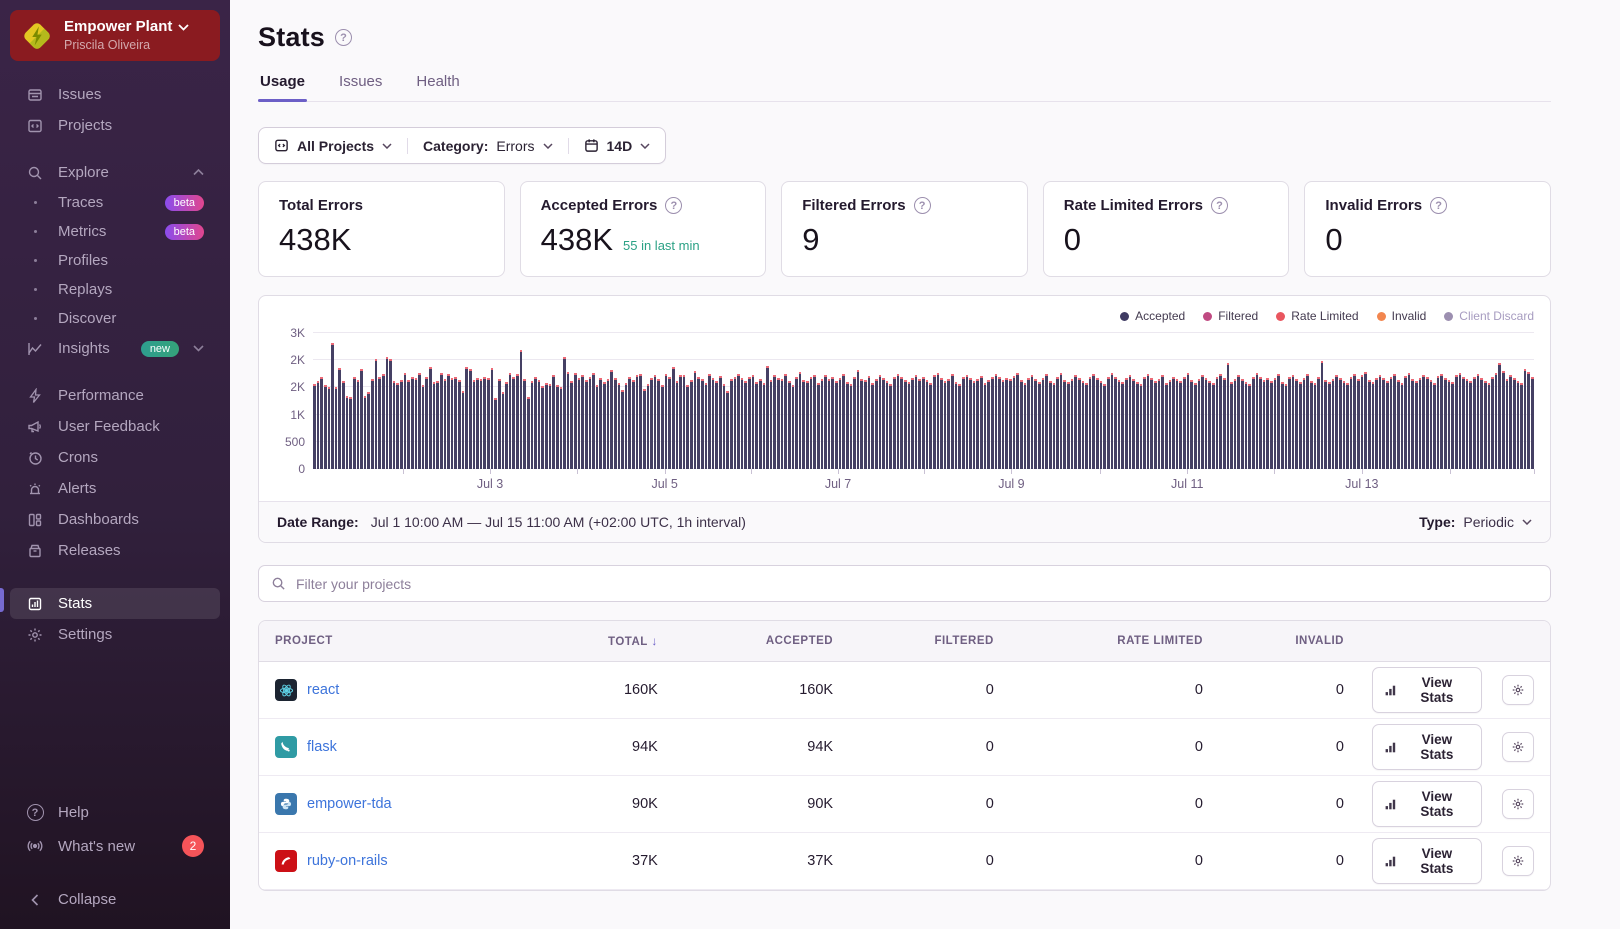  Describe the element at coordinates (437, 87) in the screenshot. I see `tab-health: Health` at that location.